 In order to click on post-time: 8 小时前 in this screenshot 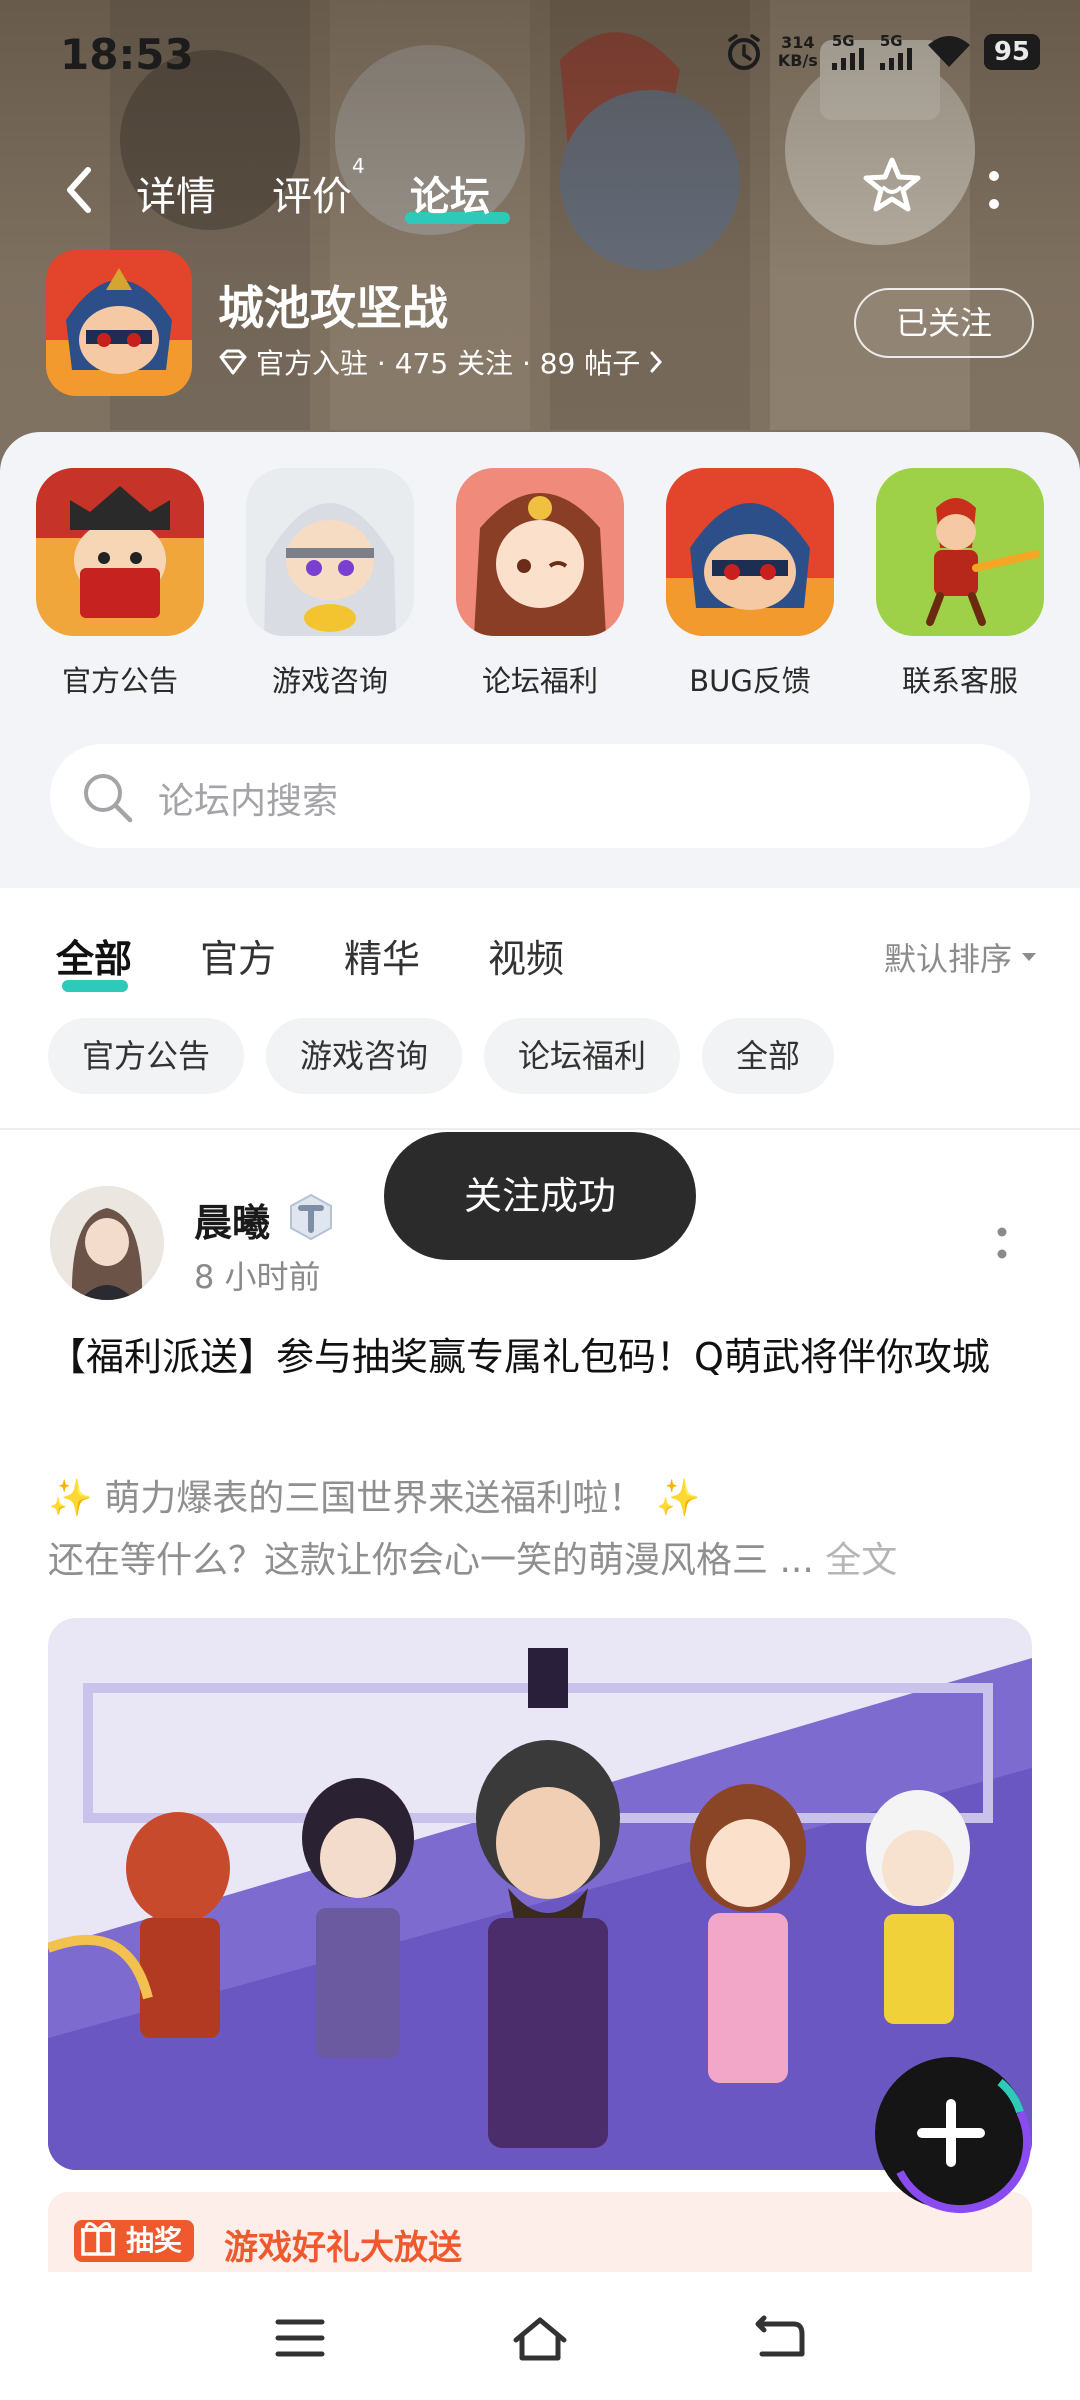, I will do `click(257, 1277)`.